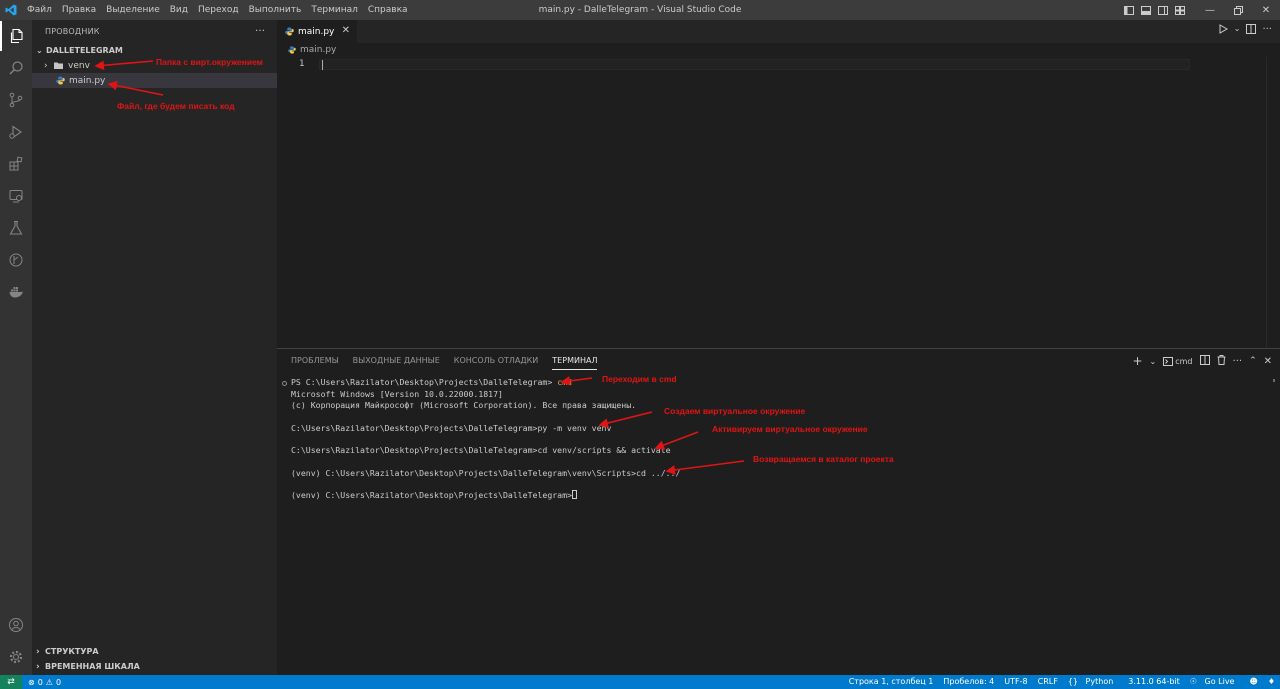  What do you see at coordinates (1128, 10) in the screenshot?
I see `toggle-primary-sidebar-icon` at bounding box center [1128, 10].